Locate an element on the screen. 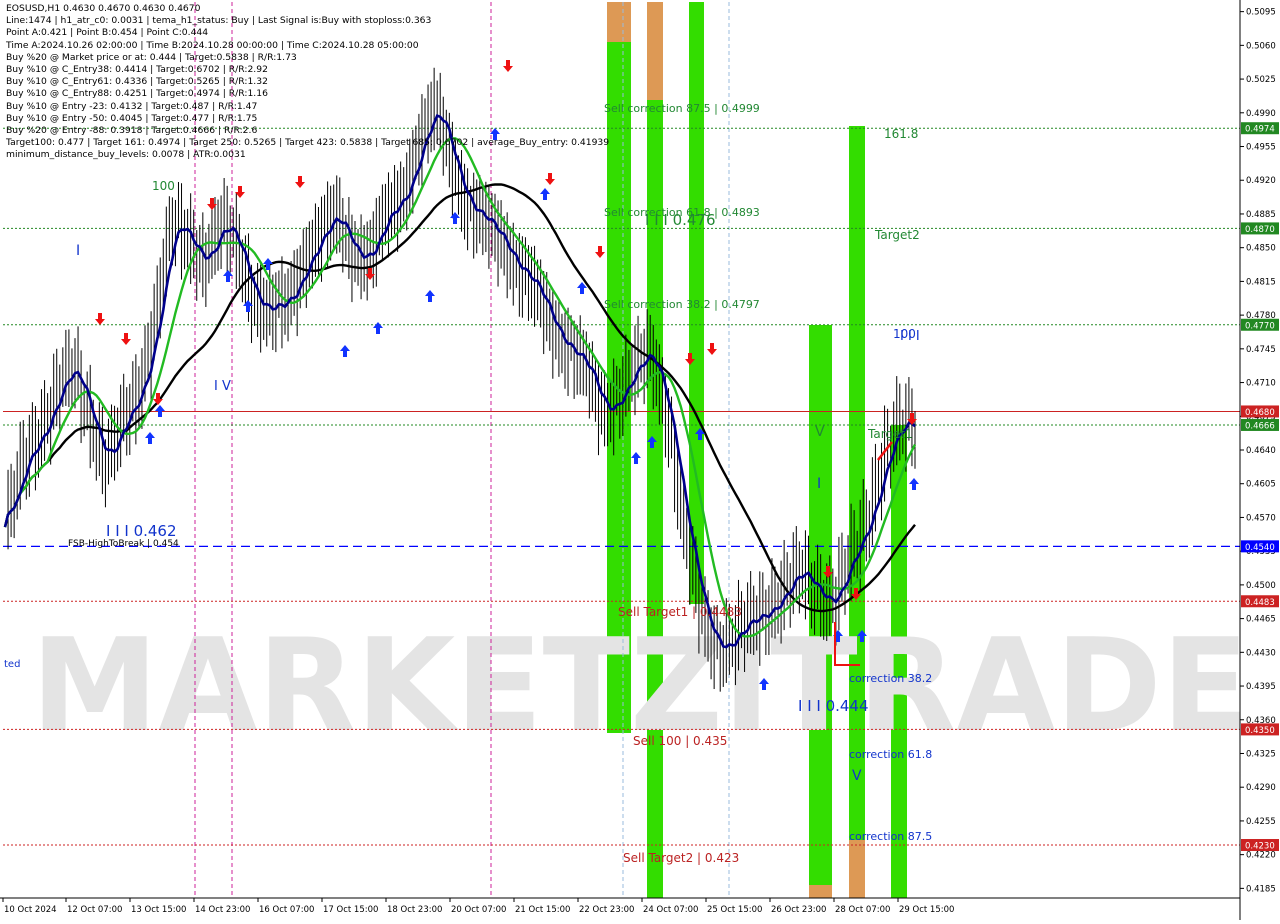 The width and height of the screenshot is (1280, 924). iii-label: I I I is located at coordinates (910, 336).